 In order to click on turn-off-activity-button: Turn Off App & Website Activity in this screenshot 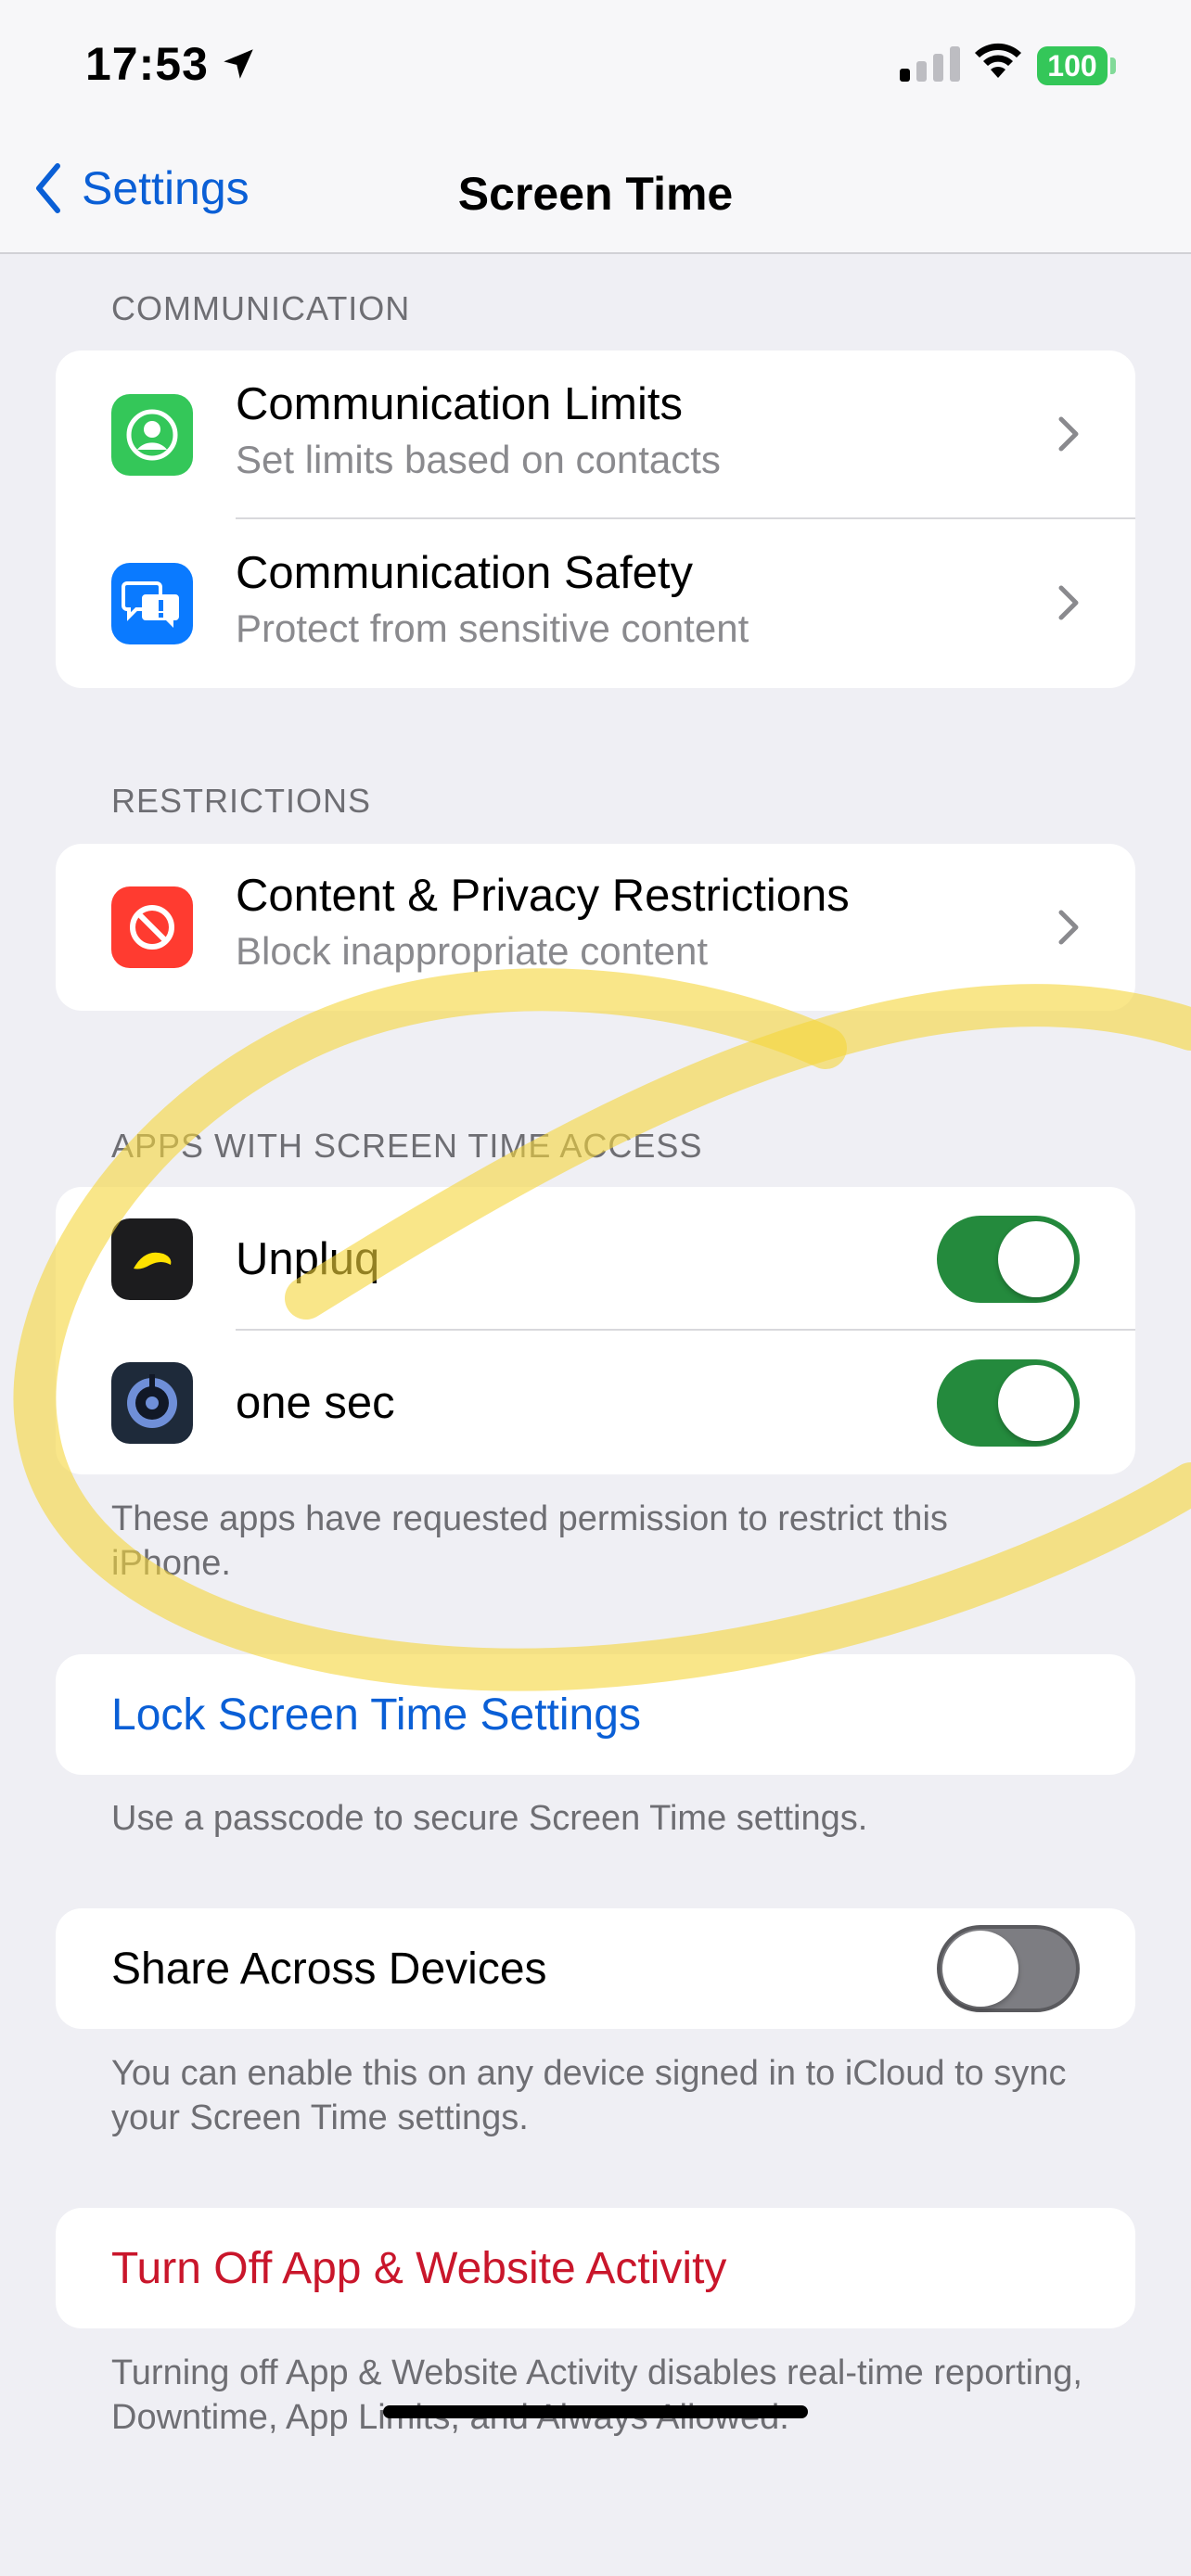, I will do `click(418, 2268)`.